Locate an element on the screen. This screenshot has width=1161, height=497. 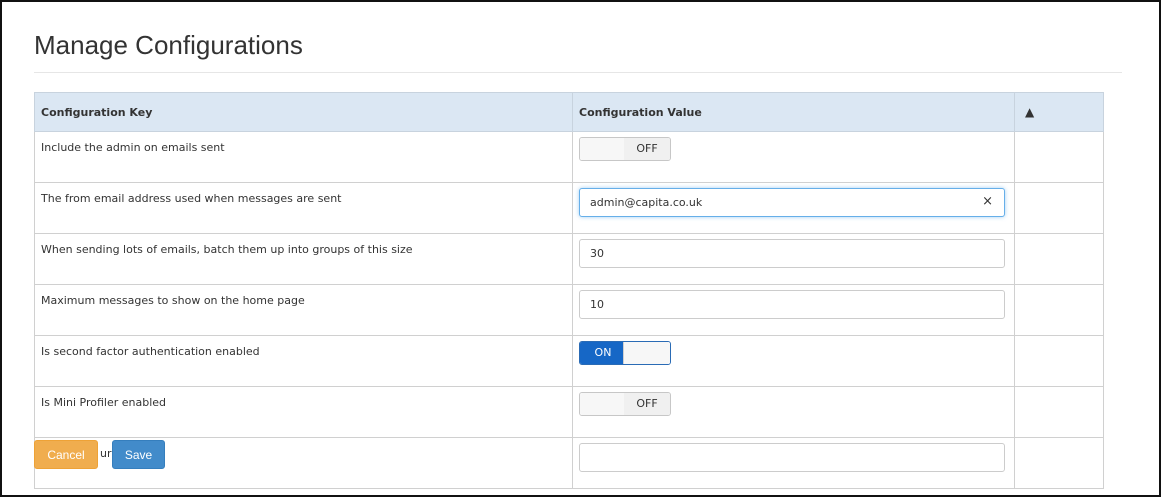
toggle-state-label: ON is located at coordinates (603, 353).